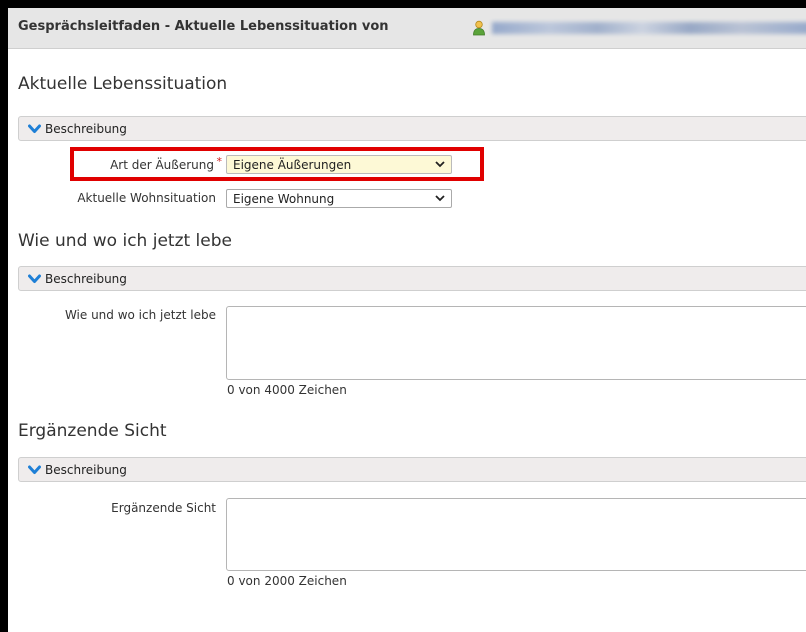 This screenshot has width=806, height=632. What do you see at coordinates (123, 84) in the screenshot?
I see `section-heading-aktuelle-lebenssituation: Aktuelle Lebenssituation` at bounding box center [123, 84].